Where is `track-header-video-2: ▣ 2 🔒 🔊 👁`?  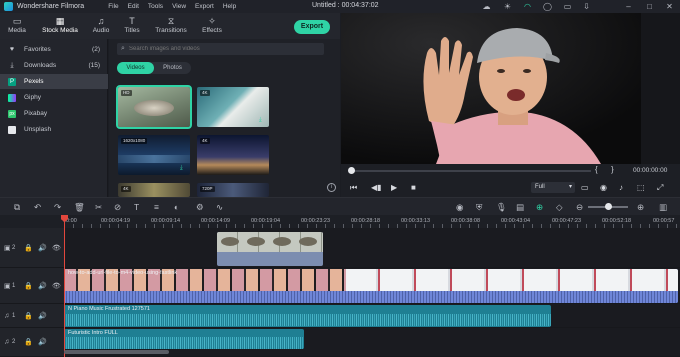 track-header-video-2: ▣ 2 🔒 🔊 👁 is located at coordinates (32, 248).